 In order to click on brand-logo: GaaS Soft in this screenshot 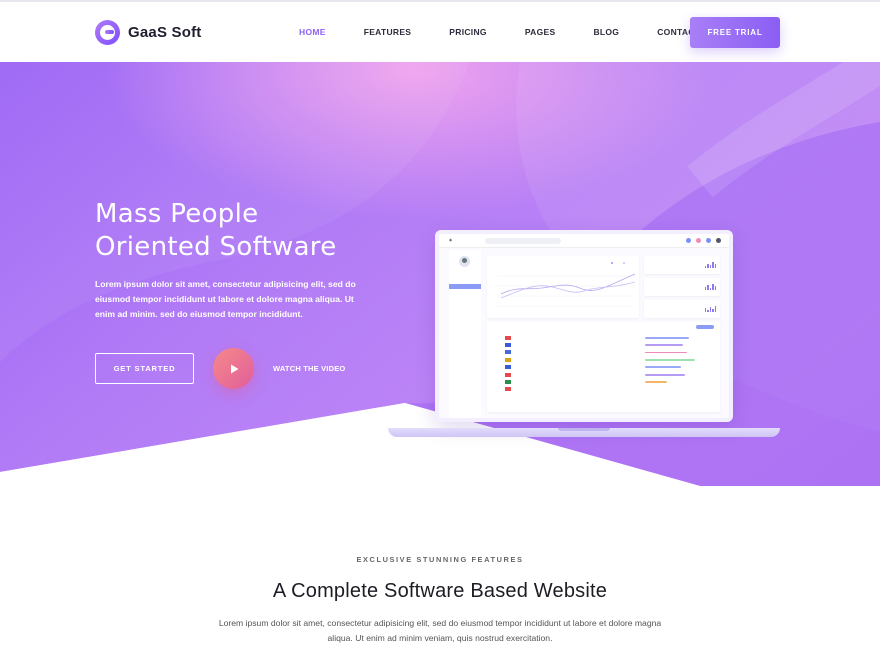, I will do `click(148, 32)`.